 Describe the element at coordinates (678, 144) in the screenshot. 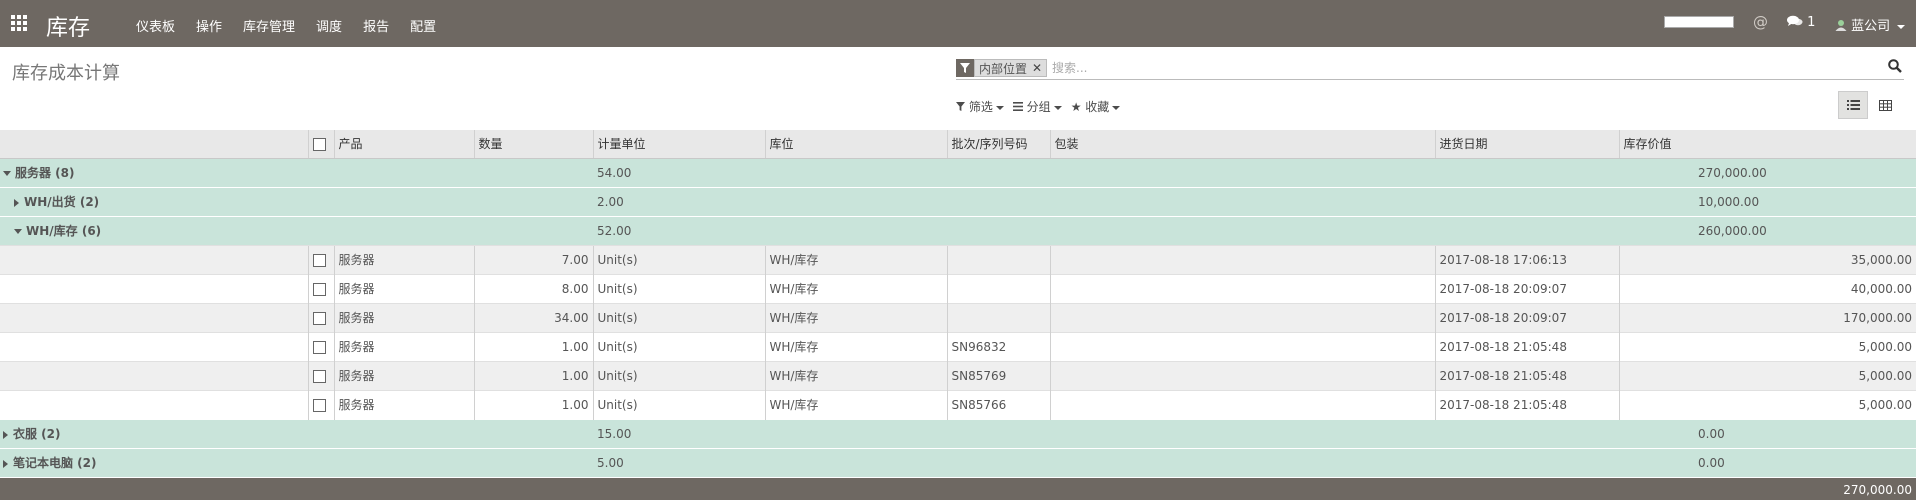

I see `column-header: 计量单位` at that location.